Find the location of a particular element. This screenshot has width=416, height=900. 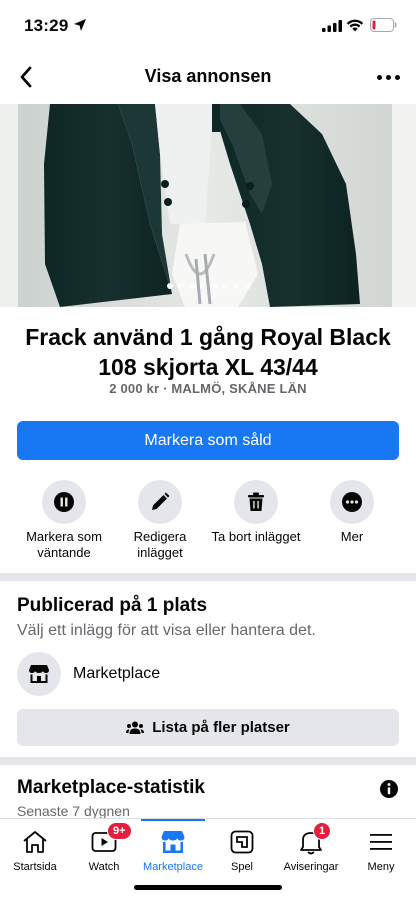

trash-icon is located at coordinates (256, 501).